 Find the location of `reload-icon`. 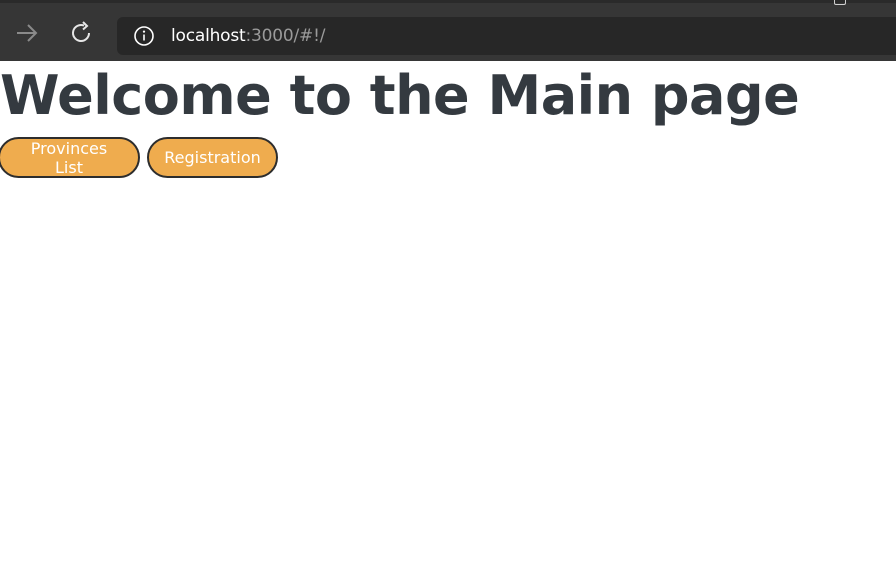

reload-icon is located at coordinates (81, 31).